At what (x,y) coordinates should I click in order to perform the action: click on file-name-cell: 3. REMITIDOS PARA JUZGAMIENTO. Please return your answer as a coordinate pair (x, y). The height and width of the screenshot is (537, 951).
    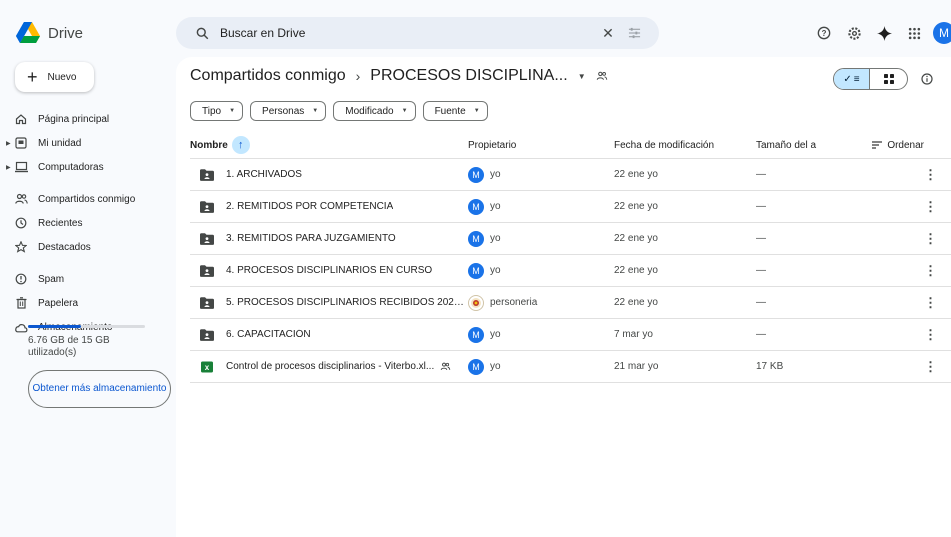
    Looking at the image, I should click on (329, 238).